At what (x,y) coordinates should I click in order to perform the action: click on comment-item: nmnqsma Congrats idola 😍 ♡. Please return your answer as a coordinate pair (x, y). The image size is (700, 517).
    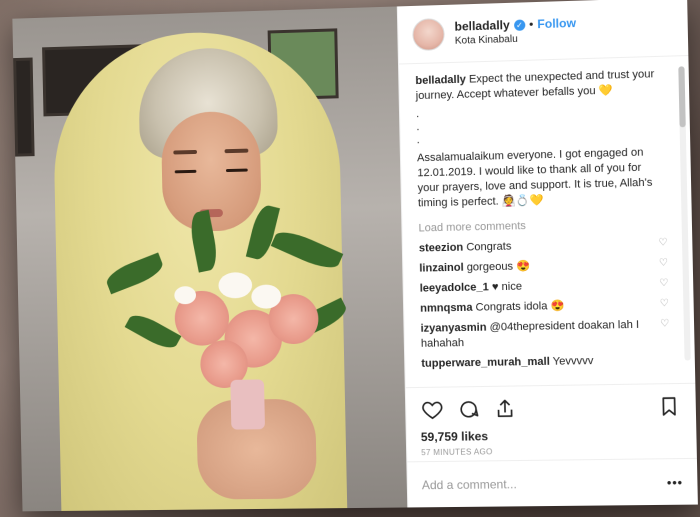
    Looking at the image, I should click on (544, 307).